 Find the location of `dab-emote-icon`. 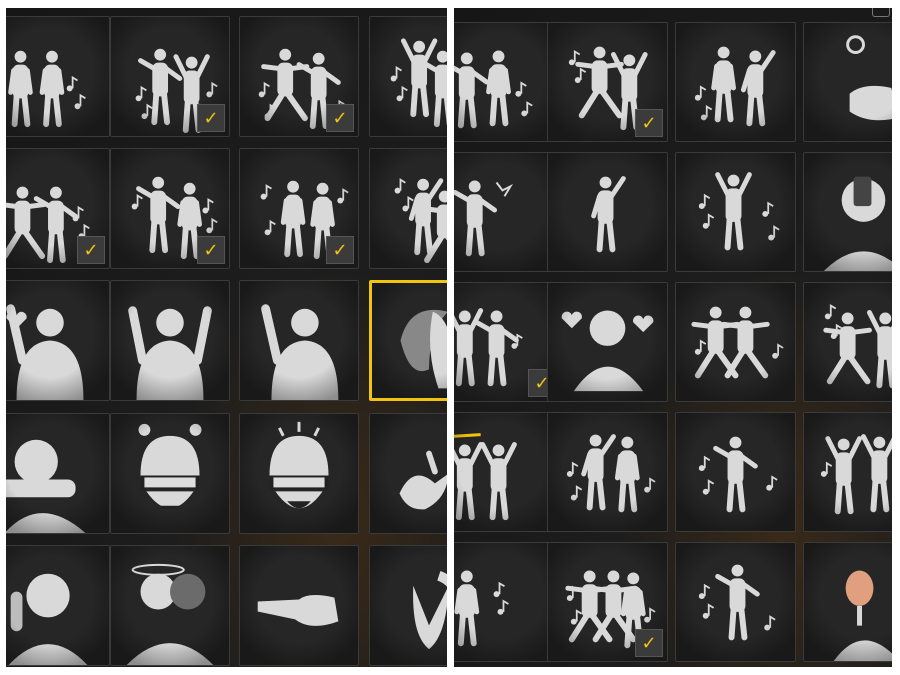

dab-emote-icon is located at coordinates (607, 212).